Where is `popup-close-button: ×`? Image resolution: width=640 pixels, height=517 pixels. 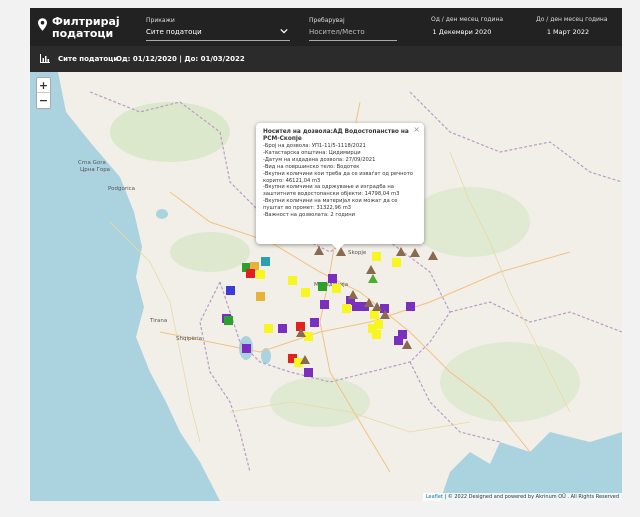
popup-close-button: × is located at coordinates (416, 129).